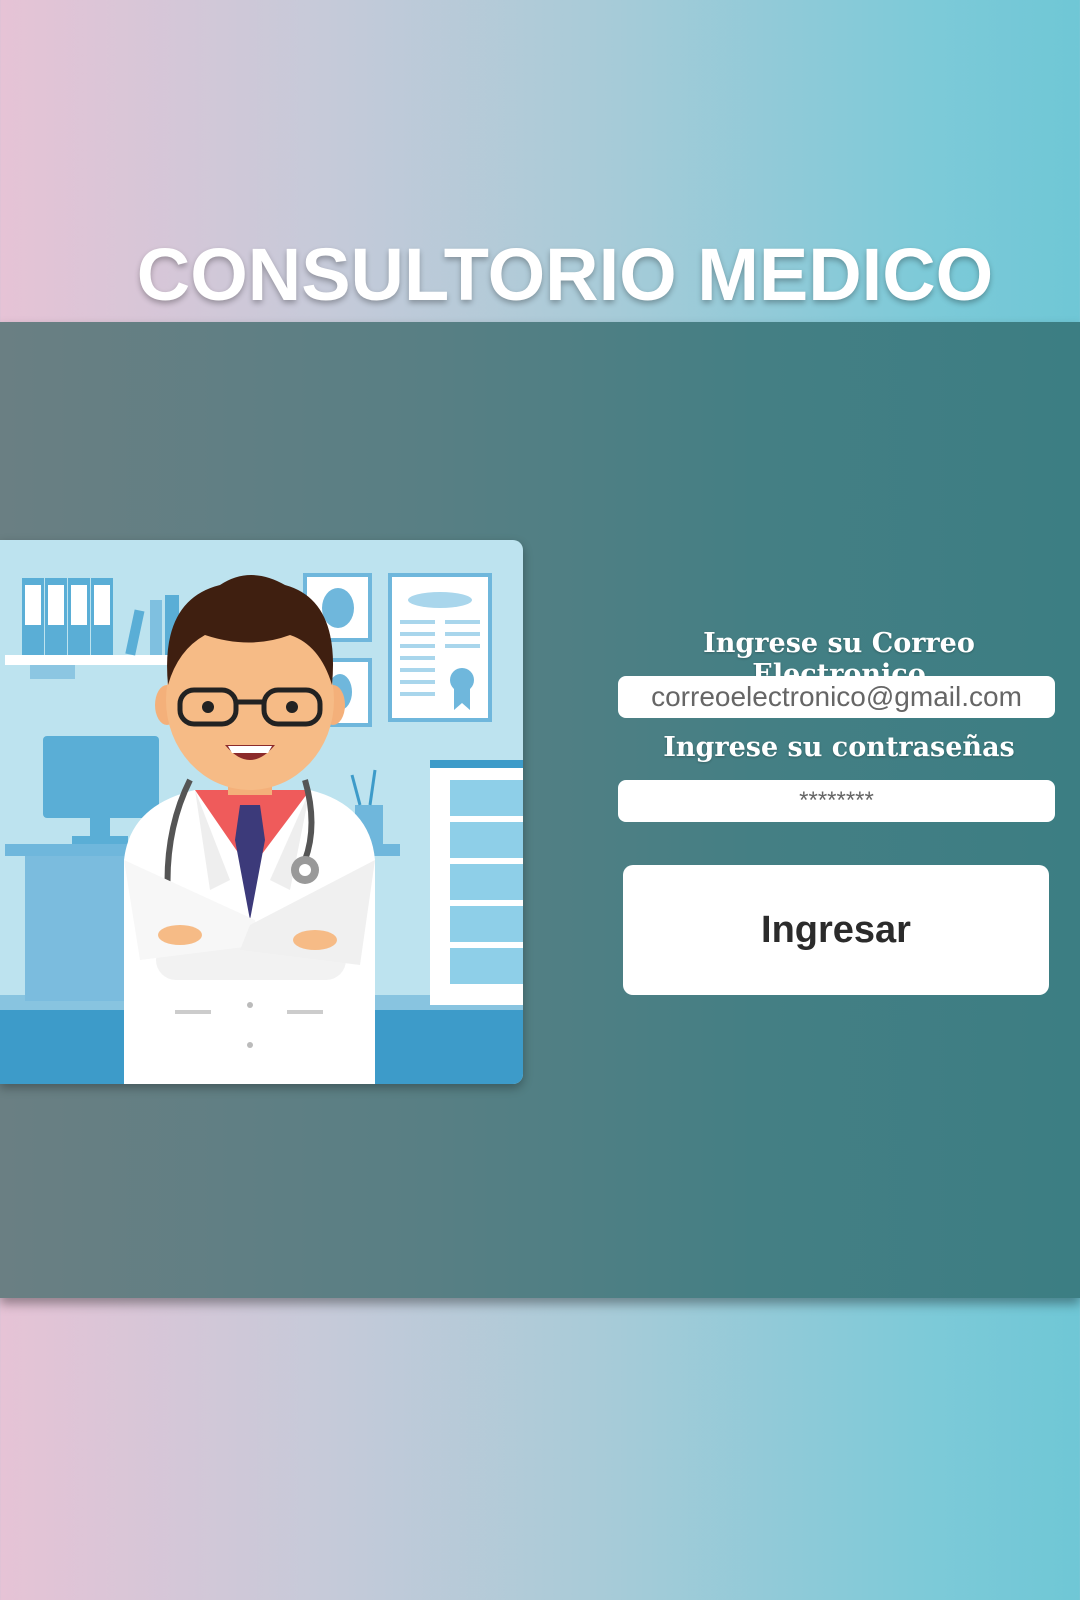 The image size is (1080, 1600). What do you see at coordinates (836, 801) in the screenshot?
I see `password-field` at bounding box center [836, 801].